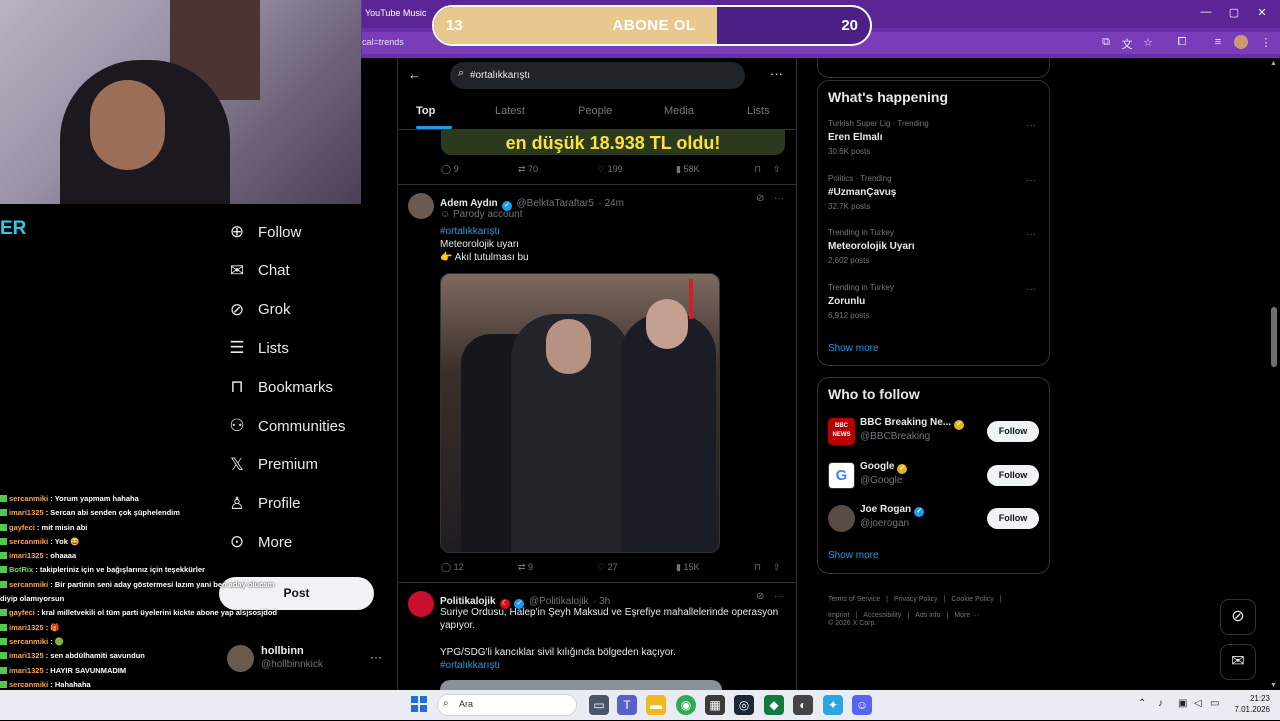  I want to click on tab-lists: Lists, so click(758, 111).